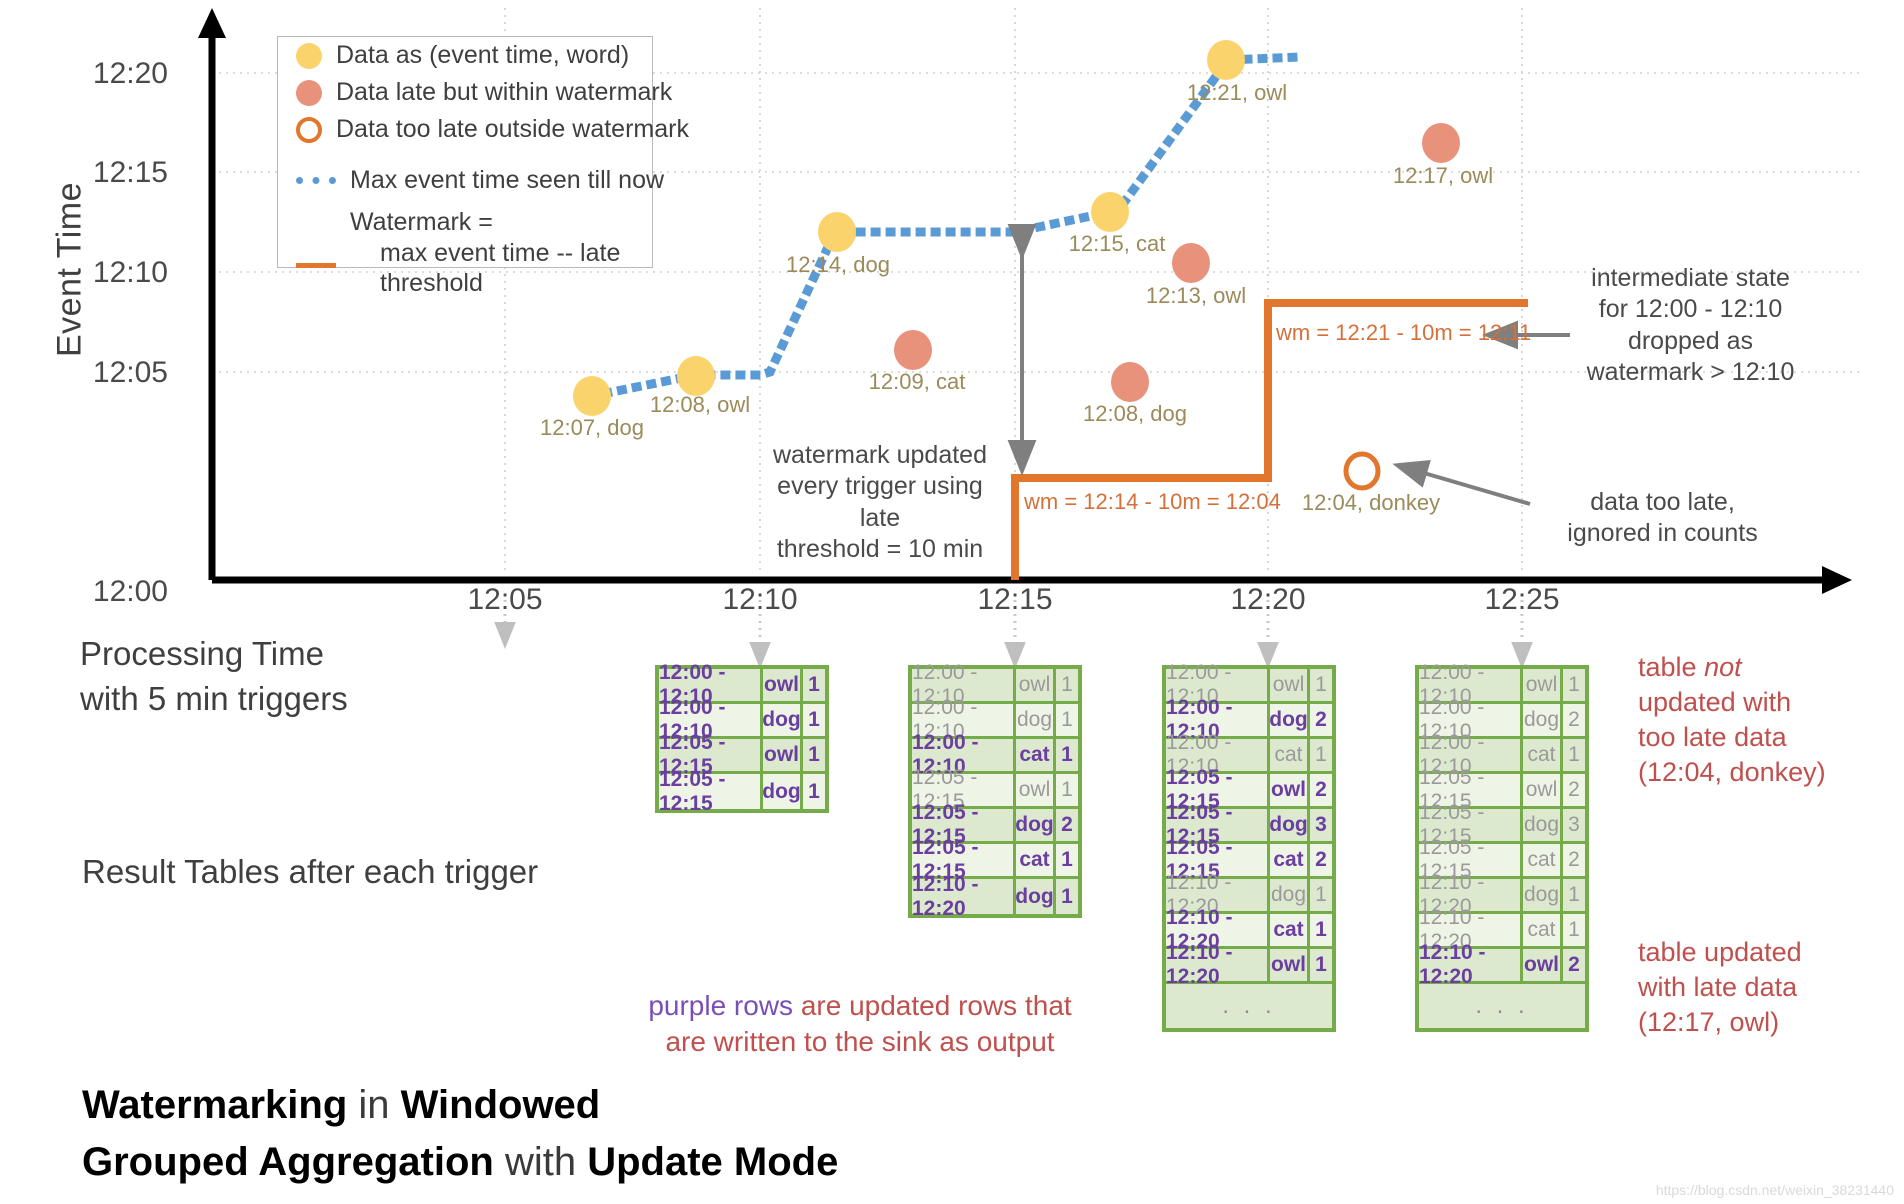  I want to click on y-axis-title: Event Time, so click(69, 269).